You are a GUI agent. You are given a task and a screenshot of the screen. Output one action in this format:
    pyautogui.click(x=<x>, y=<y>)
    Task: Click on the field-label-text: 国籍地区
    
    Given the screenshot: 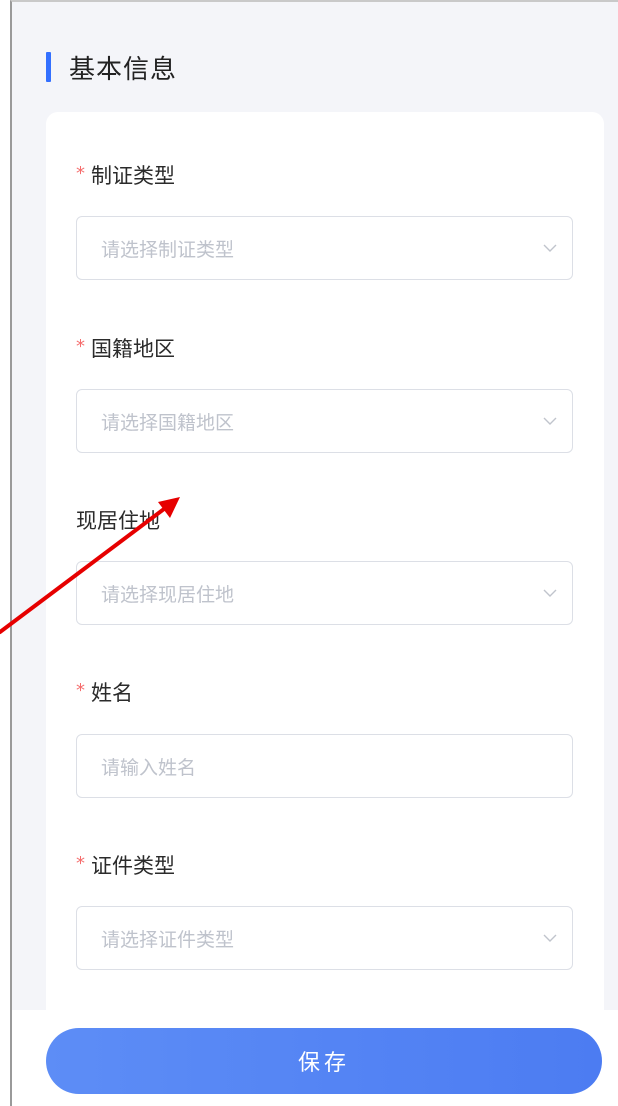 What is the action you would take?
    pyautogui.click(x=133, y=349)
    